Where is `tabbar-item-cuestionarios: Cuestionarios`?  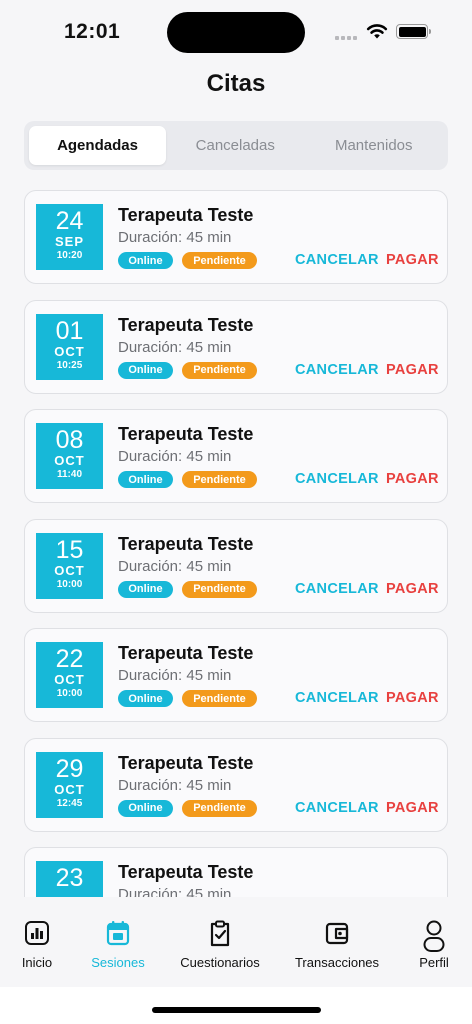
tabbar-item-cuestionarios: Cuestionarios is located at coordinates (220, 944).